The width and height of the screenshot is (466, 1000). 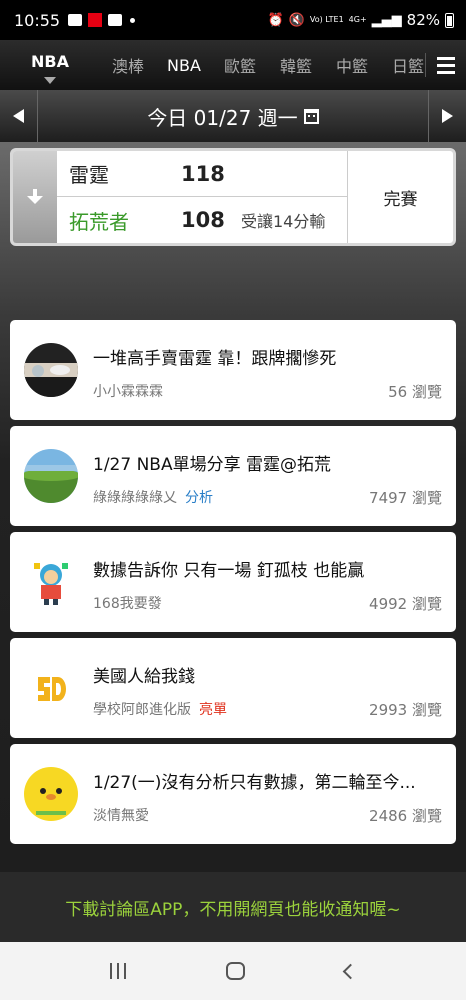 What do you see at coordinates (89, 175) in the screenshot?
I see `home-team-name: 雷霆` at bounding box center [89, 175].